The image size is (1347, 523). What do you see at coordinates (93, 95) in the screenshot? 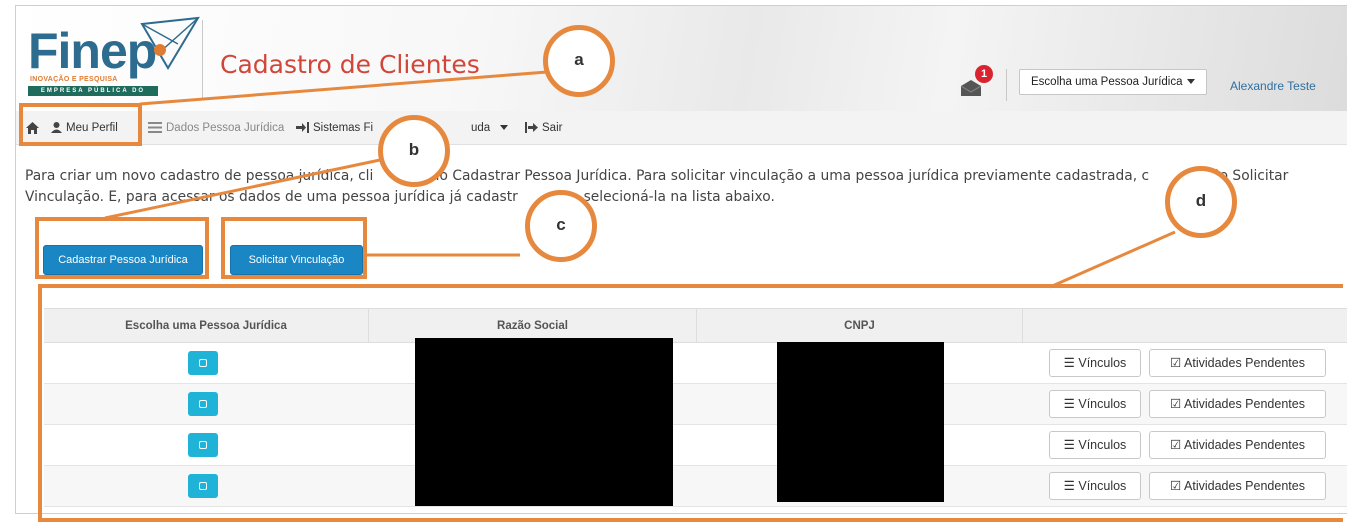
I see `logo-band: EMPRESA PÚBLICA DO MCTI` at bounding box center [93, 95].